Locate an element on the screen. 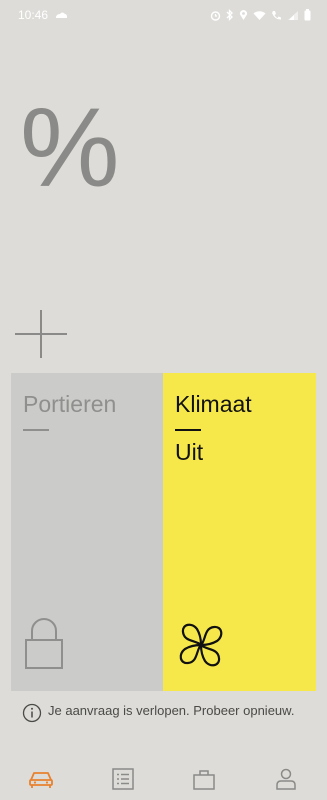 This screenshot has width=327, height=800. add-button is located at coordinates (41, 334).